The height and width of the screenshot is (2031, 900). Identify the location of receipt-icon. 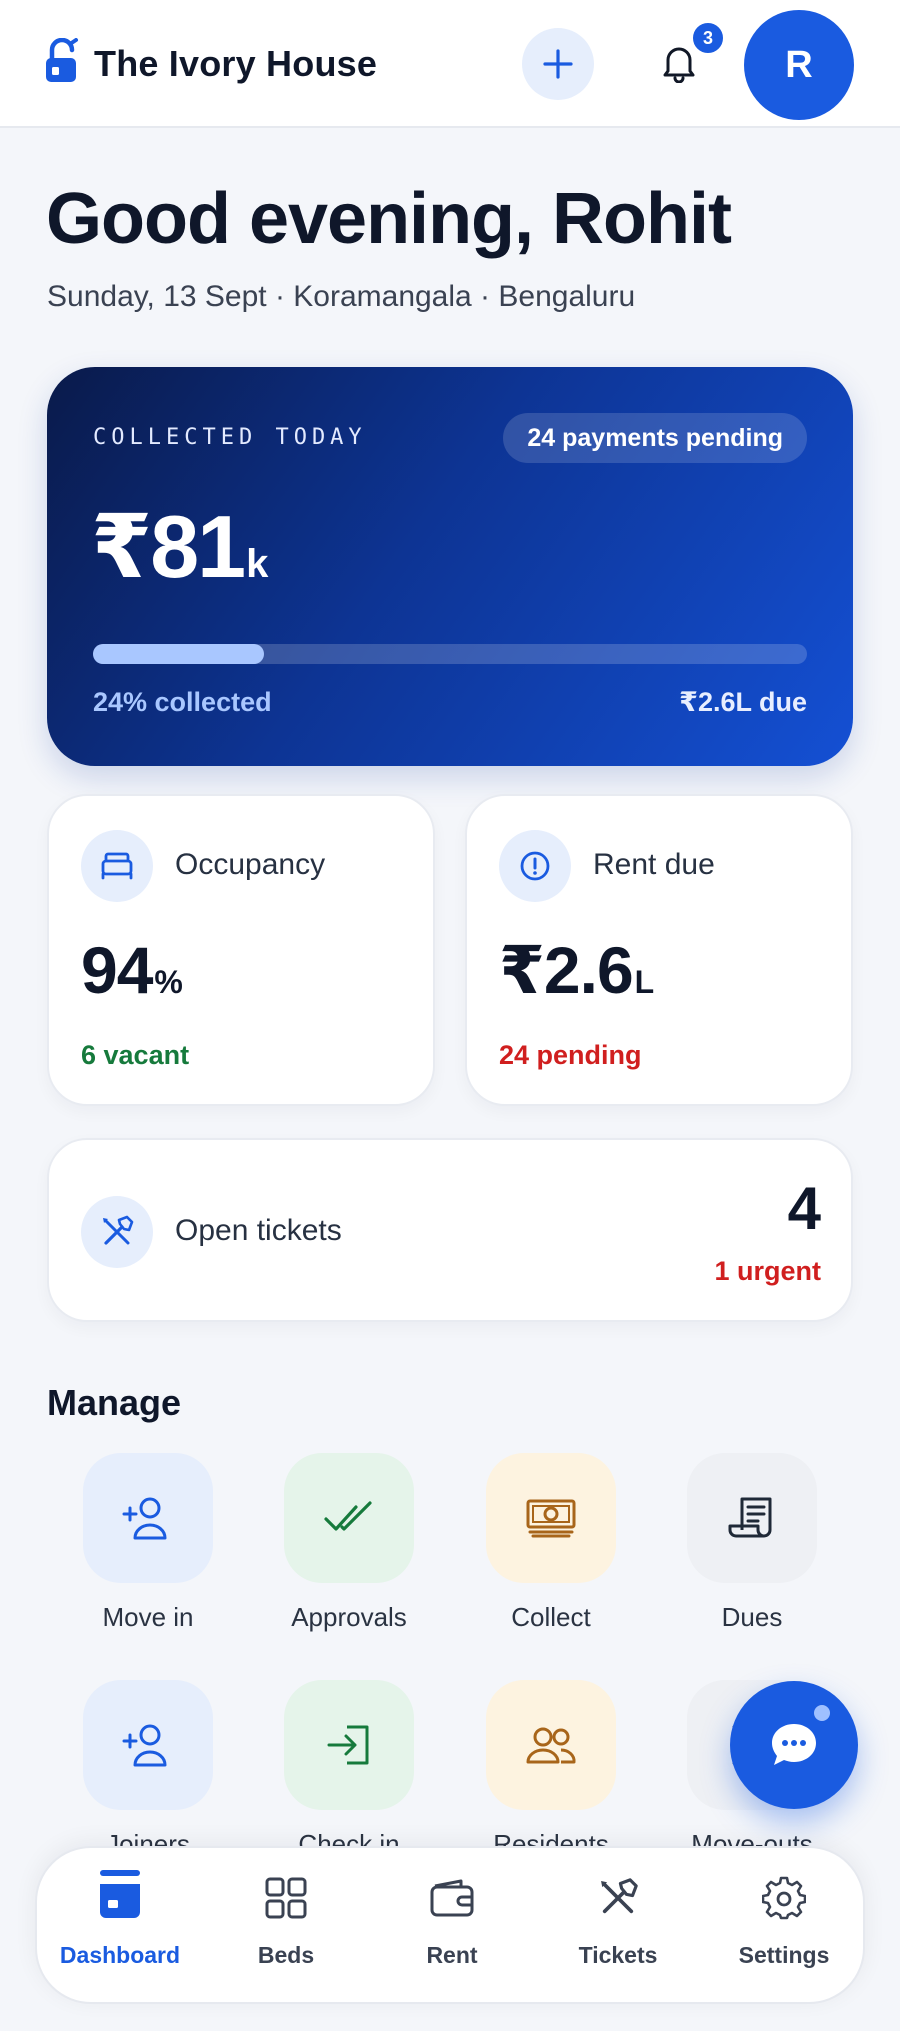
(750, 1517).